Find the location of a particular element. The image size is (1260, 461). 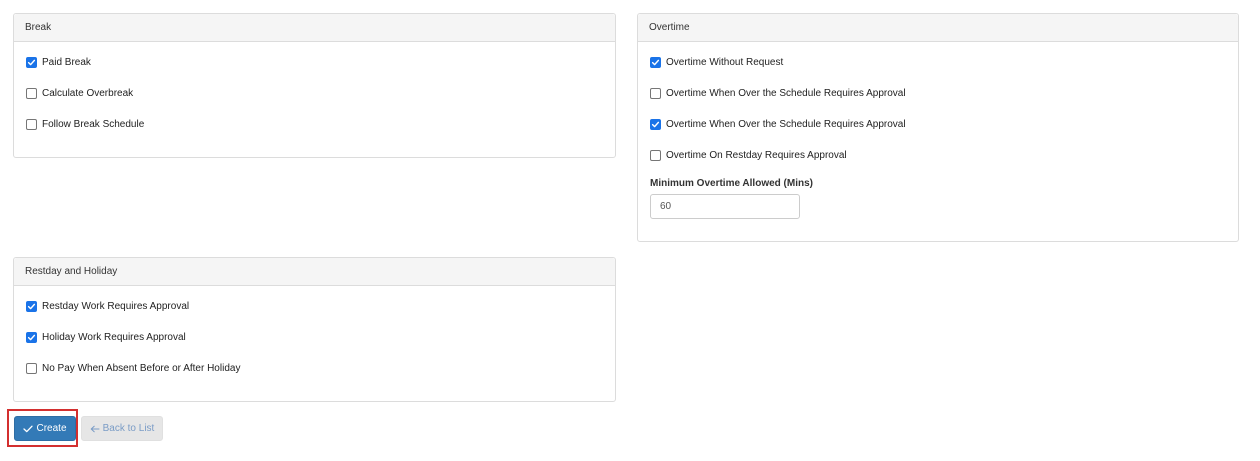

restday-holiday-panel-title: Restday and Holiday is located at coordinates (314, 272).